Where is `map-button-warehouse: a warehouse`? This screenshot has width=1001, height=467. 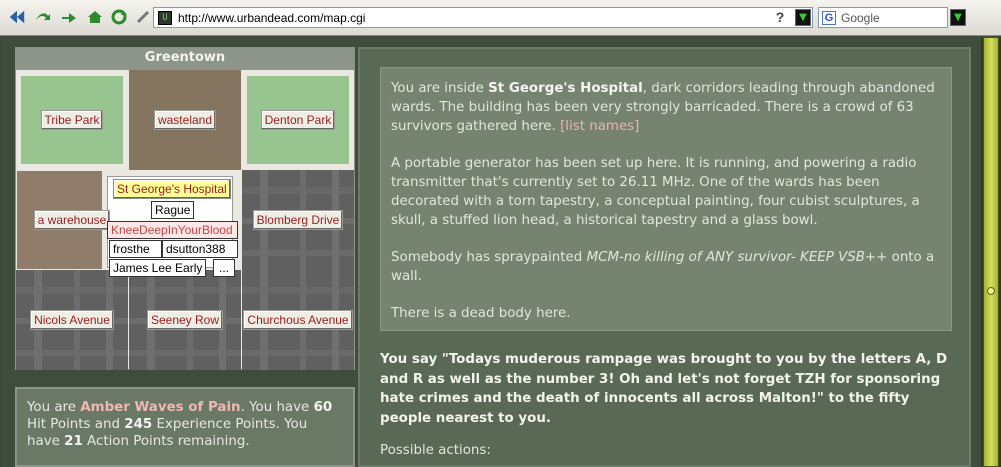 map-button-warehouse: a warehouse is located at coordinates (72, 220).